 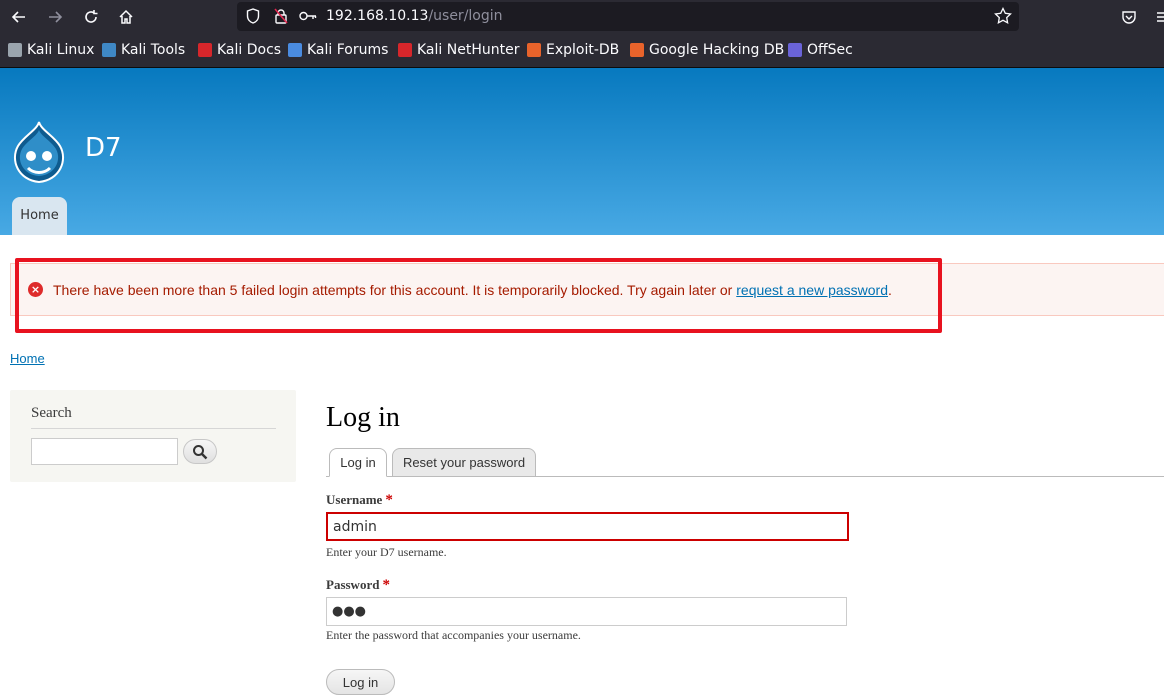 I want to click on bookmark-kali-tools: Kali Tools, so click(x=143, y=50).